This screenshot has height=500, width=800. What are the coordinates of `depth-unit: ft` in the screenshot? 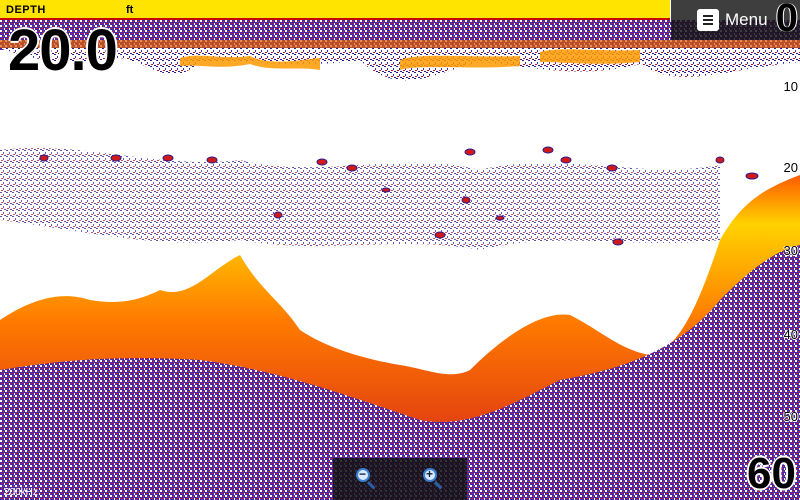 It's located at (130, 10).